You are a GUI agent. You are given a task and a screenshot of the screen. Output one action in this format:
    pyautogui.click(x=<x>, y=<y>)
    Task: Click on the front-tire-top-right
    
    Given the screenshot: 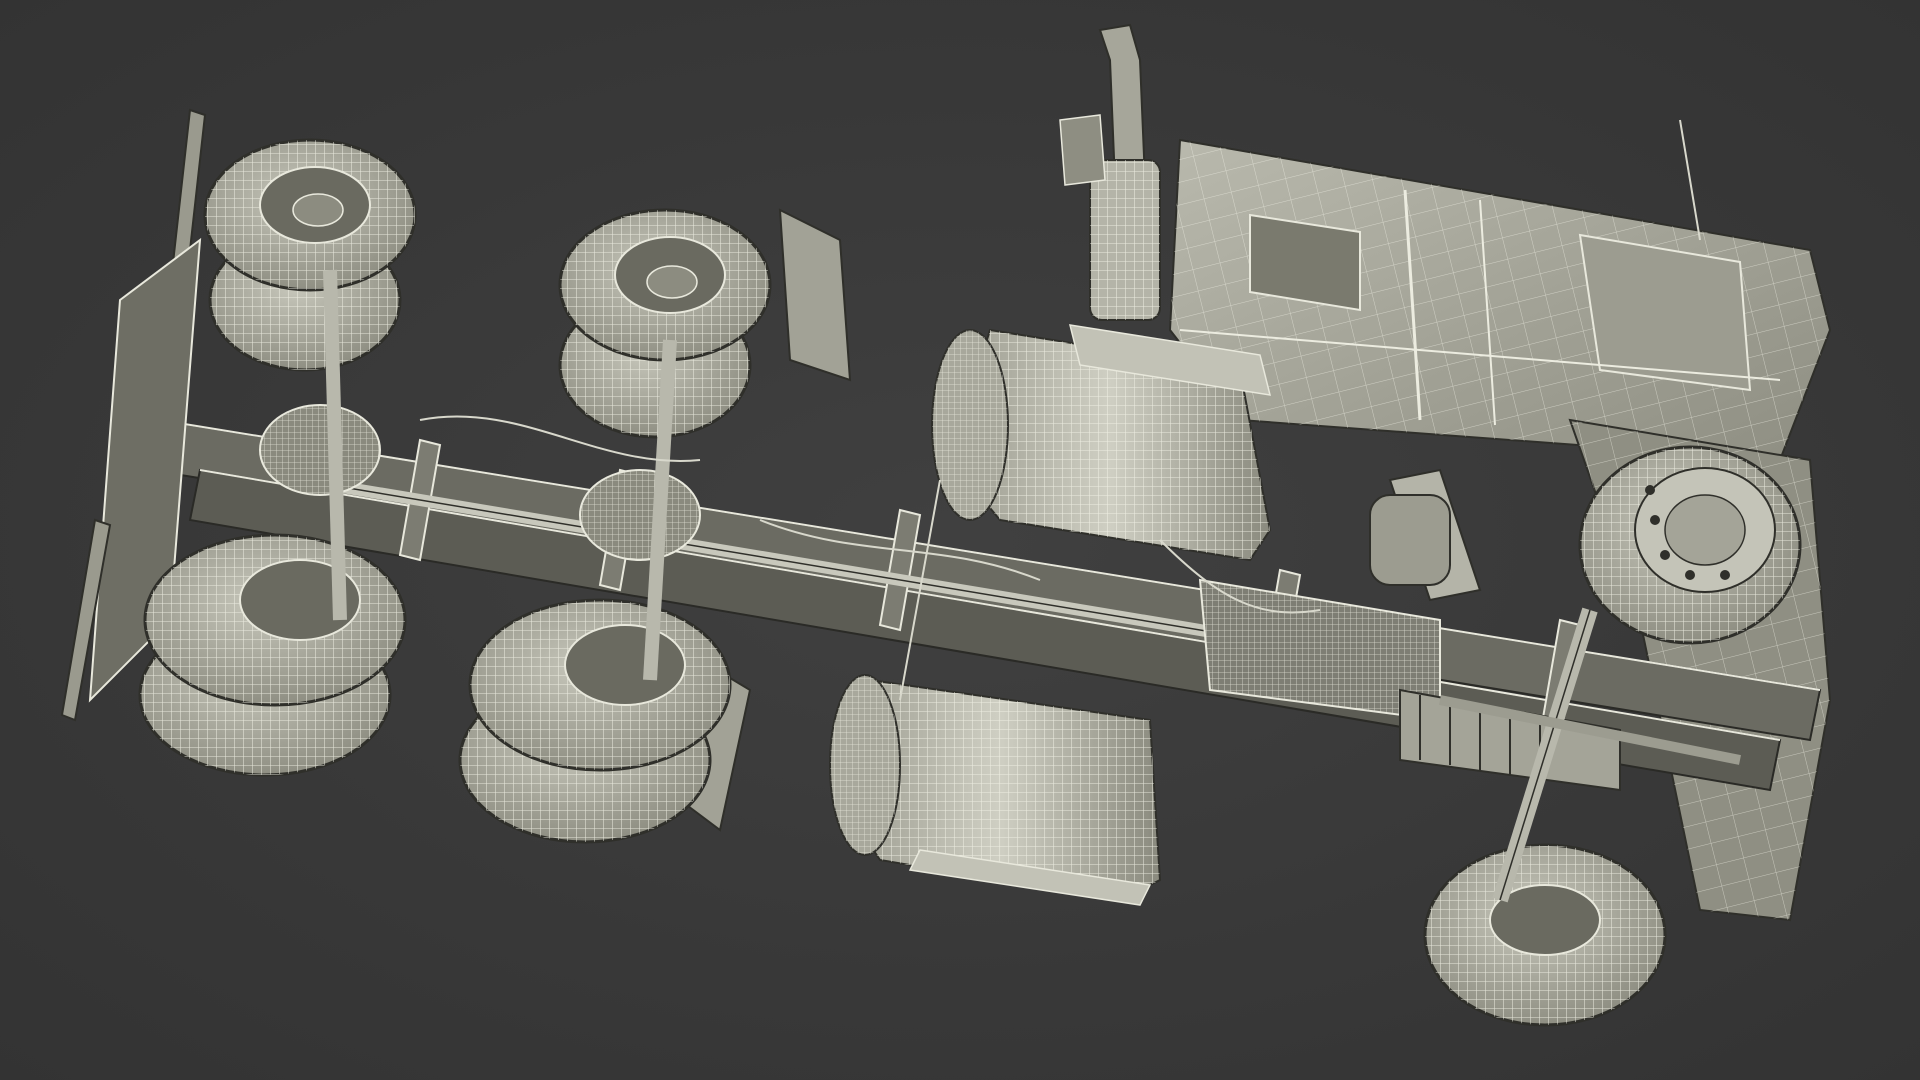 What is the action you would take?
    pyautogui.click(x=1690, y=545)
    